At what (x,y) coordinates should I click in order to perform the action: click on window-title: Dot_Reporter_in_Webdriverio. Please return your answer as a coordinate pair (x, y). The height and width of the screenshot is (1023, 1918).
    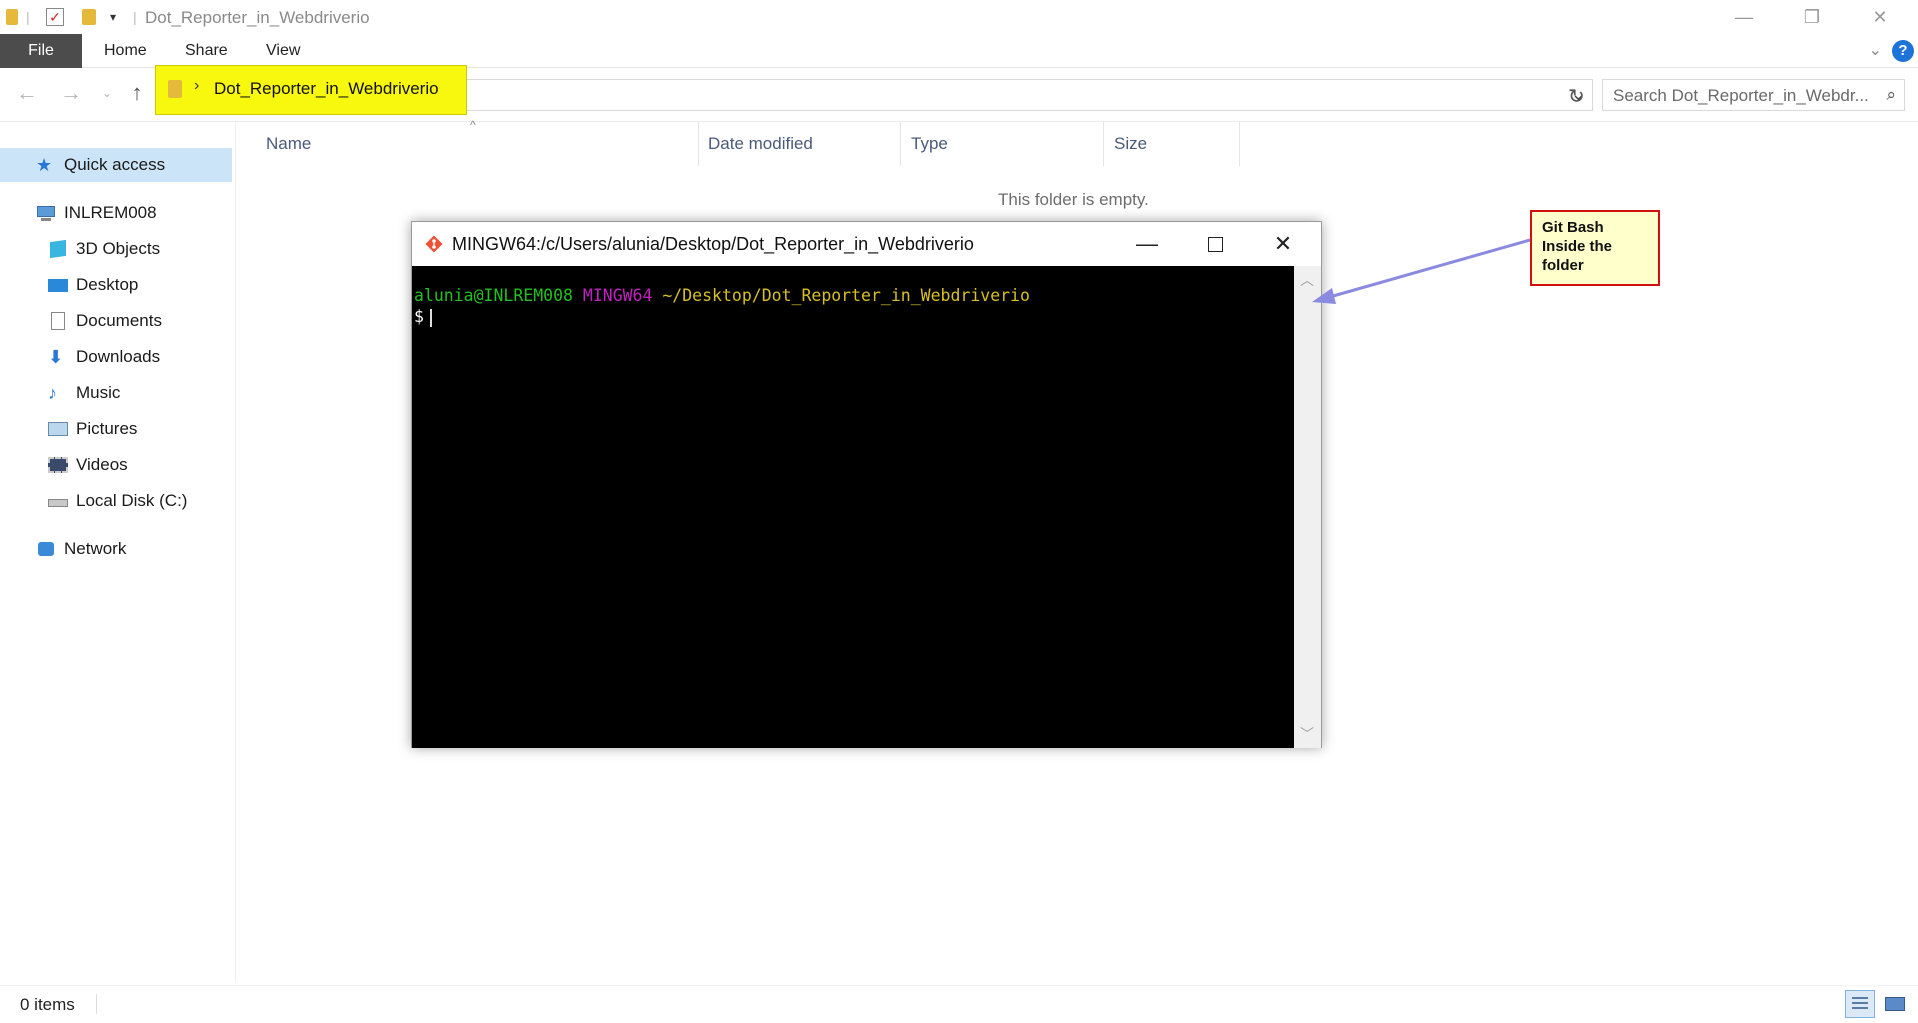
    Looking at the image, I should click on (257, 17).